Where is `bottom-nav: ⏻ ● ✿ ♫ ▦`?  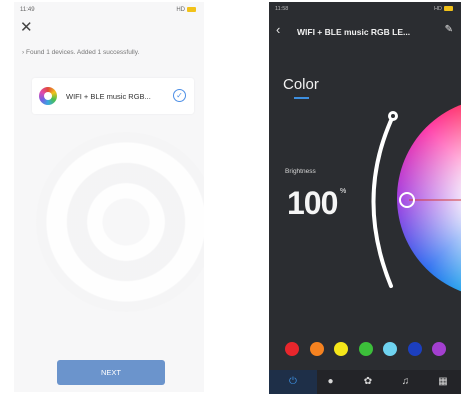 bottom-nav: ⏻ ● ✿ ♫ ▦ is located at coordinates (365, 382).